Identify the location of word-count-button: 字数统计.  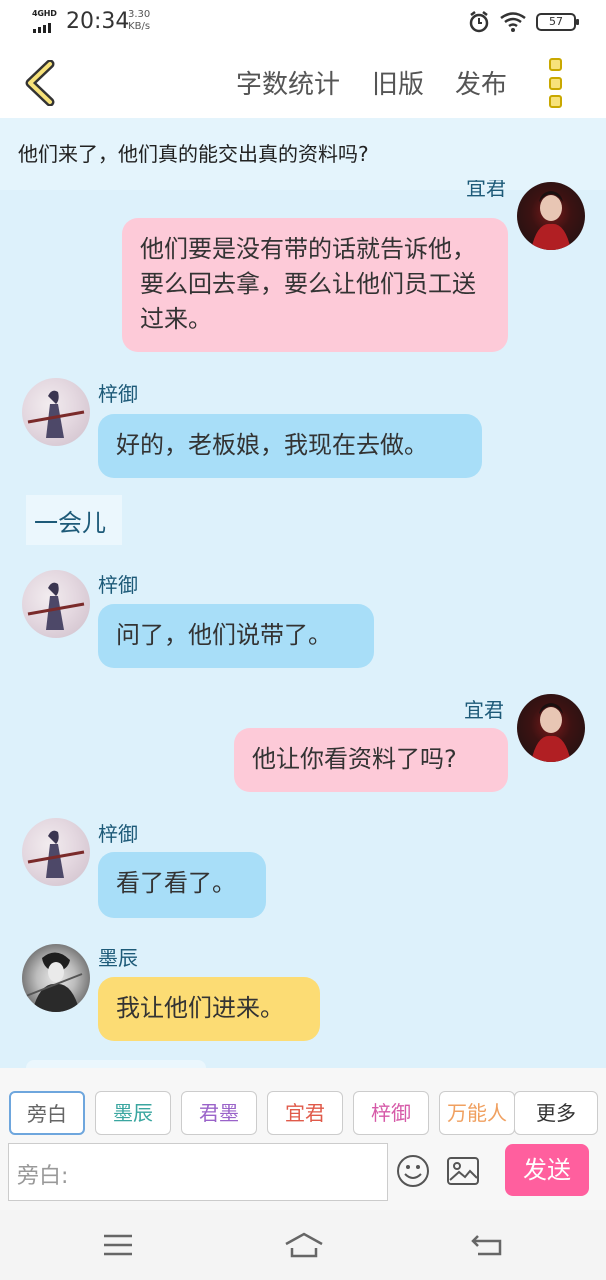
(288, 82).